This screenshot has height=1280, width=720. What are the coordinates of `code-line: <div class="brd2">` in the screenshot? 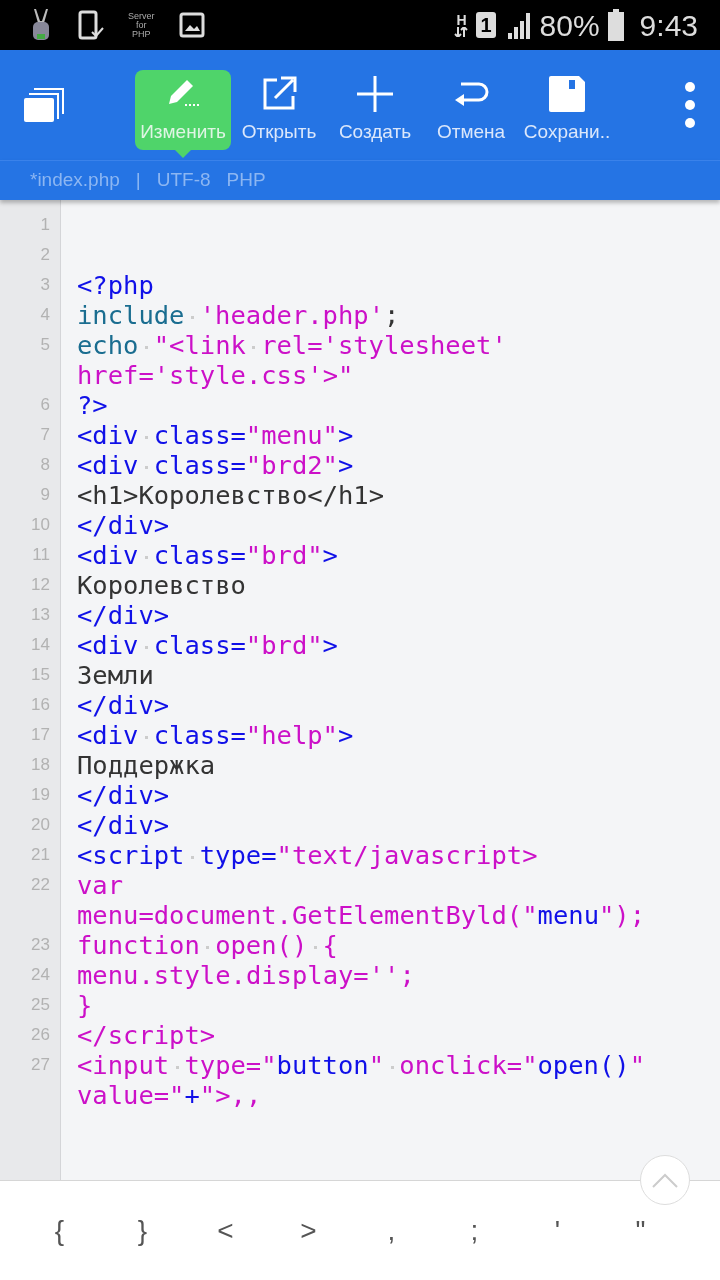 It's located at (215, 465).